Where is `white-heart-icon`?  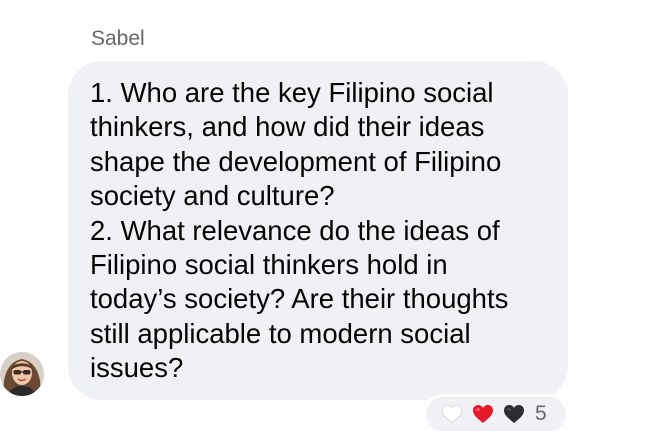 white-heart-icon is located at coordinates (452, 414).